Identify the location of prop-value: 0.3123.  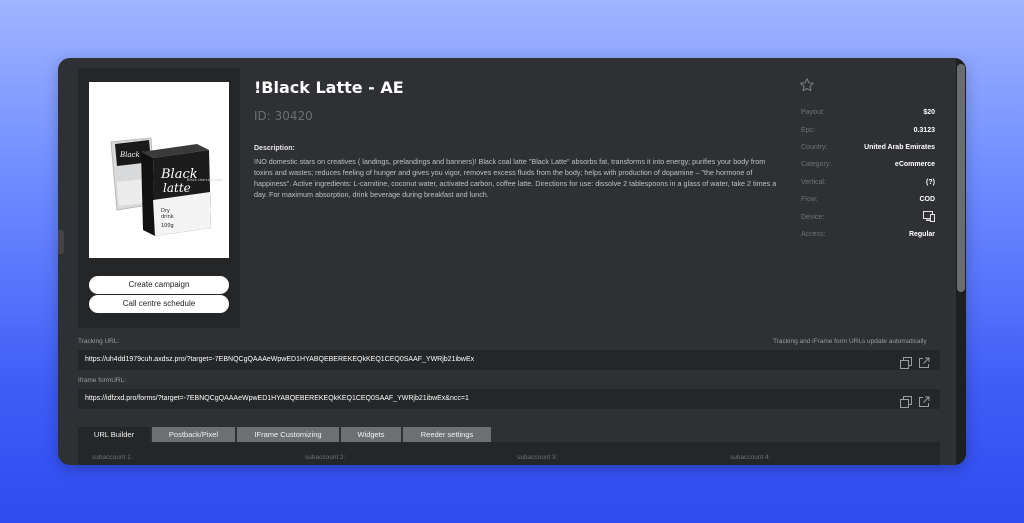
(924, 130).